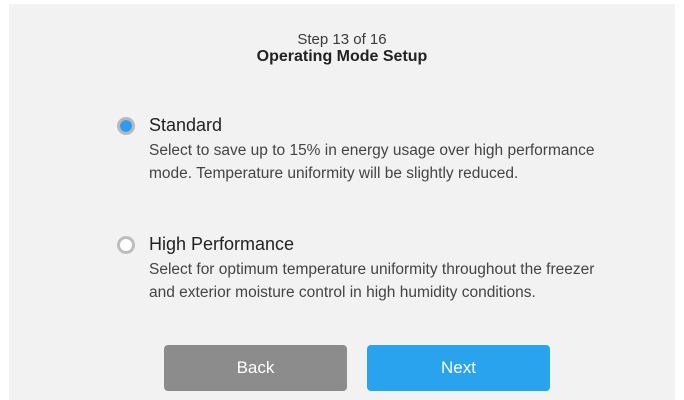  I want to click on back-button: Back, so click(255, 368).